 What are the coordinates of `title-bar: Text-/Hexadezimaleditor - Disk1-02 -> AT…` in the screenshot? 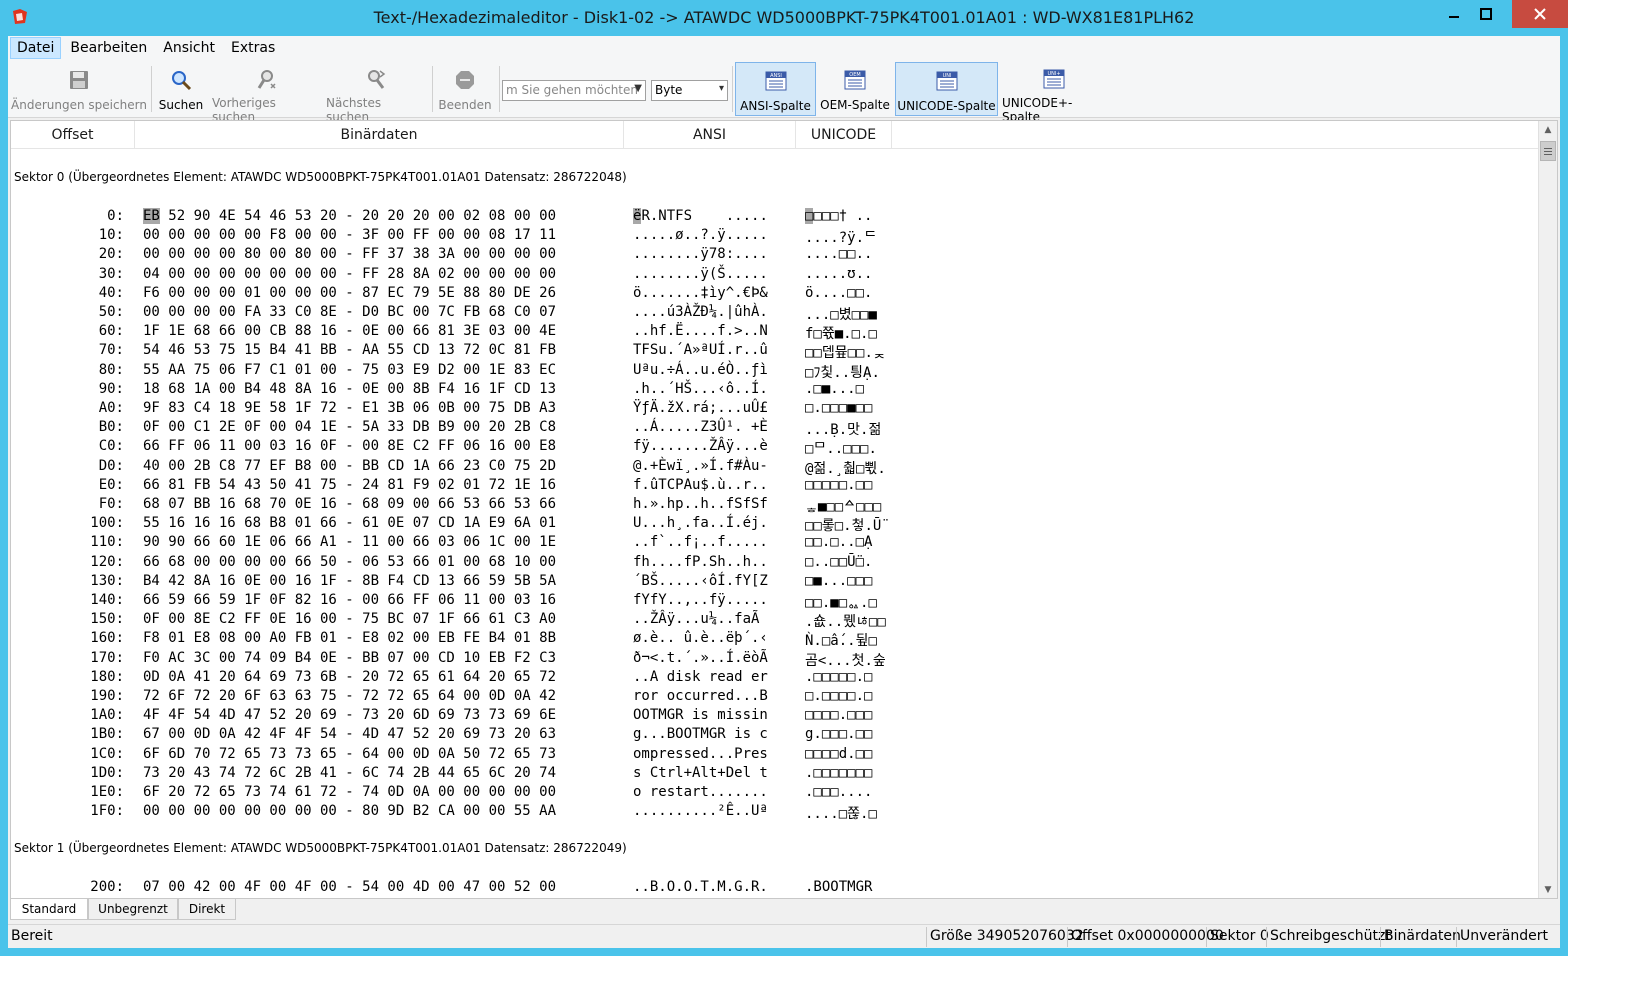 It's located at (784, 18).